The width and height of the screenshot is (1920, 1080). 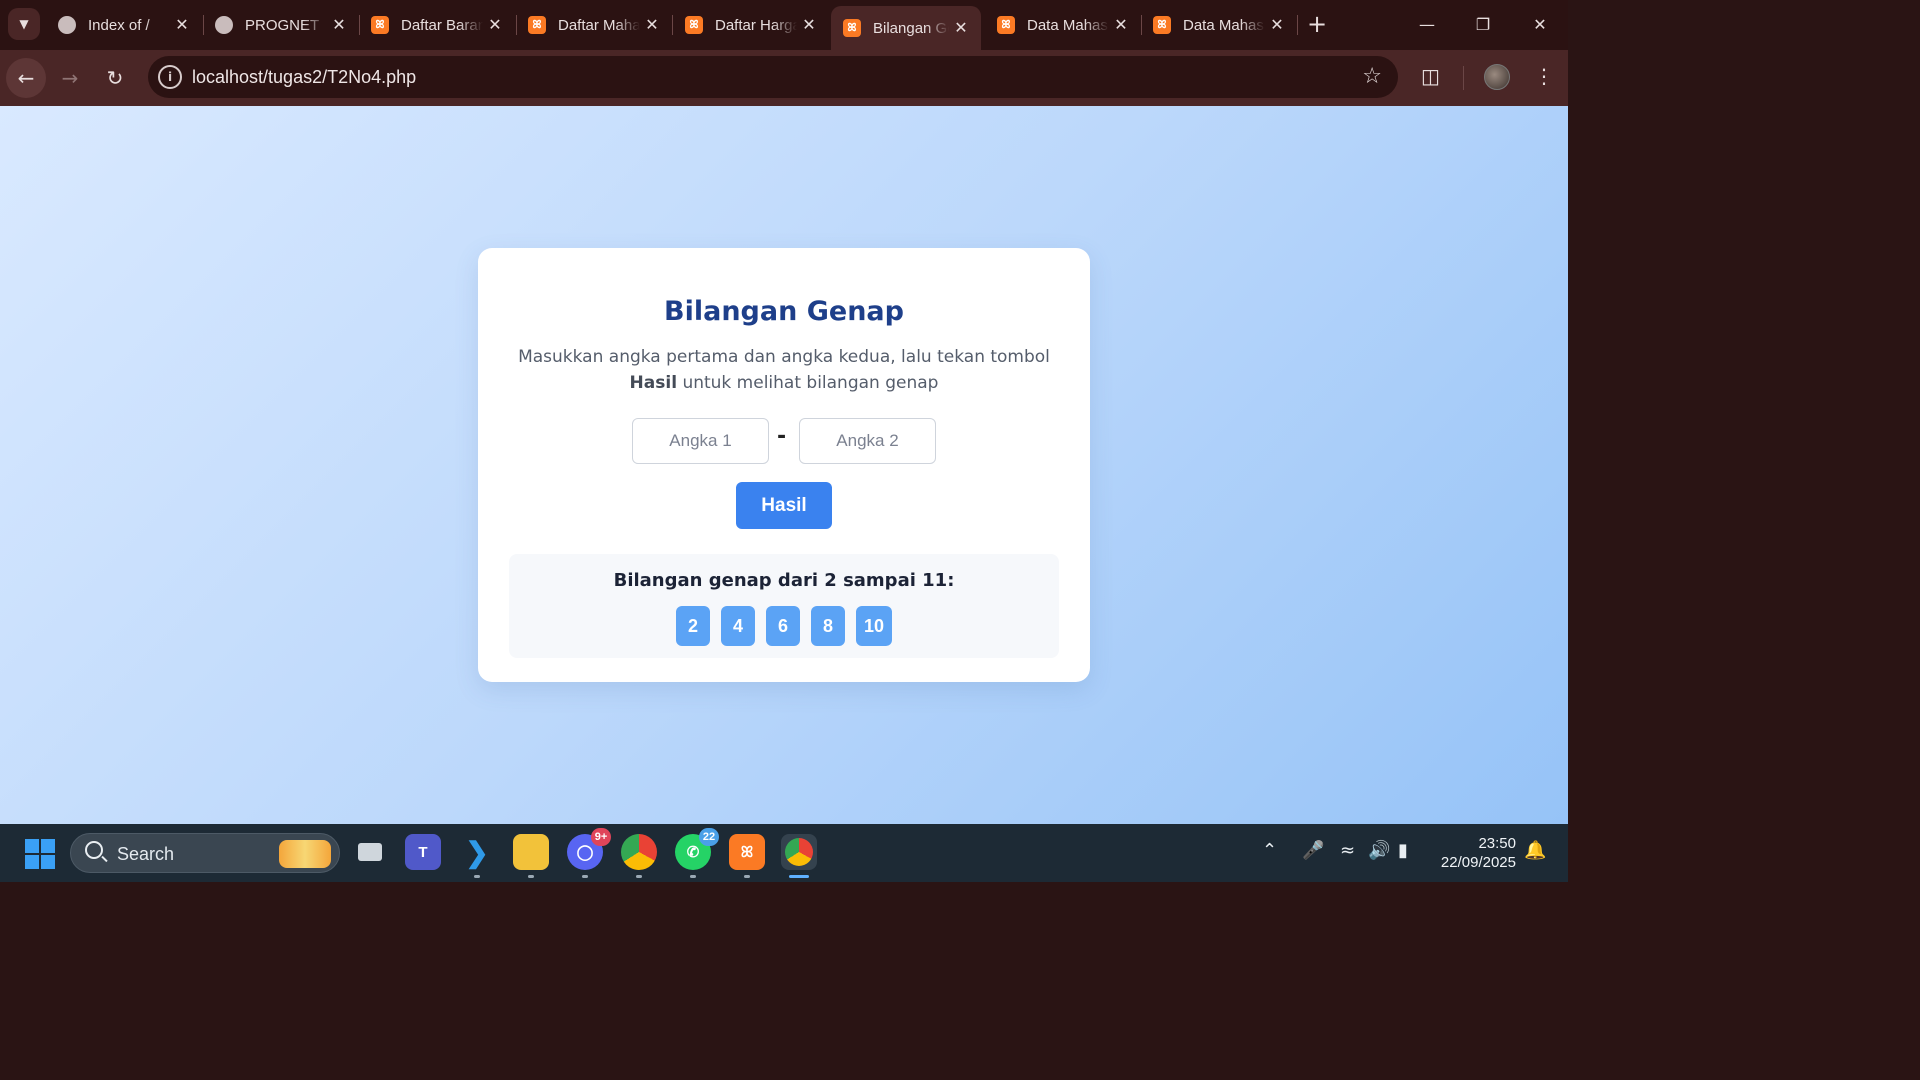 What do you see at coordinates (370, 852) in the screenshot?
I see `task-view-icon` at bounding box center [370, 852].